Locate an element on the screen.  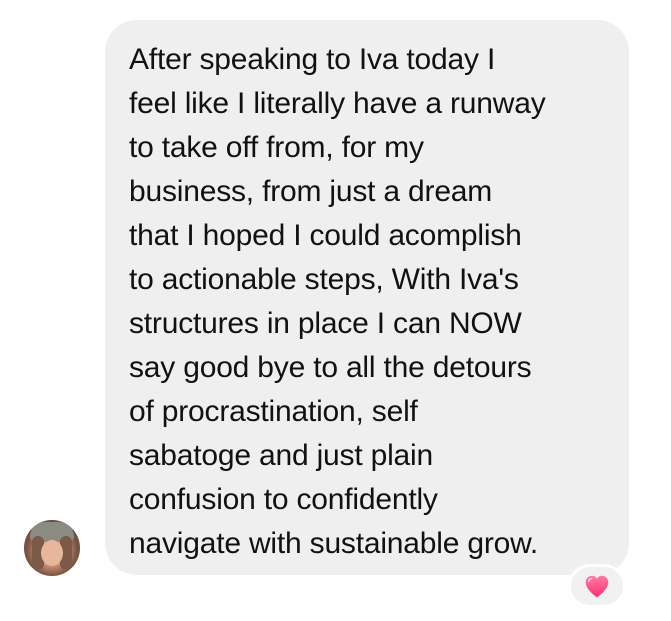
avatar-face-icon is located at coordinates (52, 553).